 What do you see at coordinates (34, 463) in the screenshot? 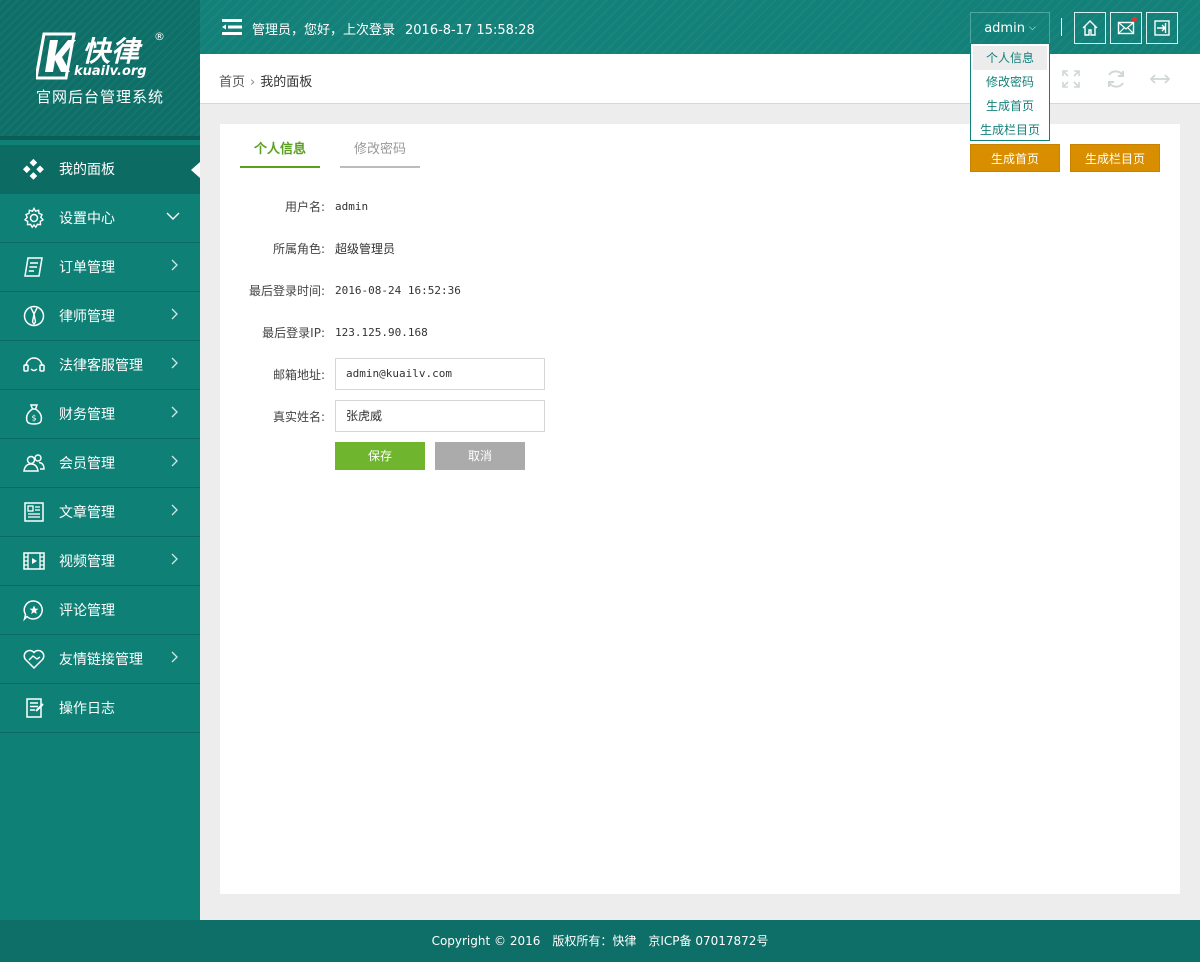
I see `members-icon` at bounding box center [34, 463].